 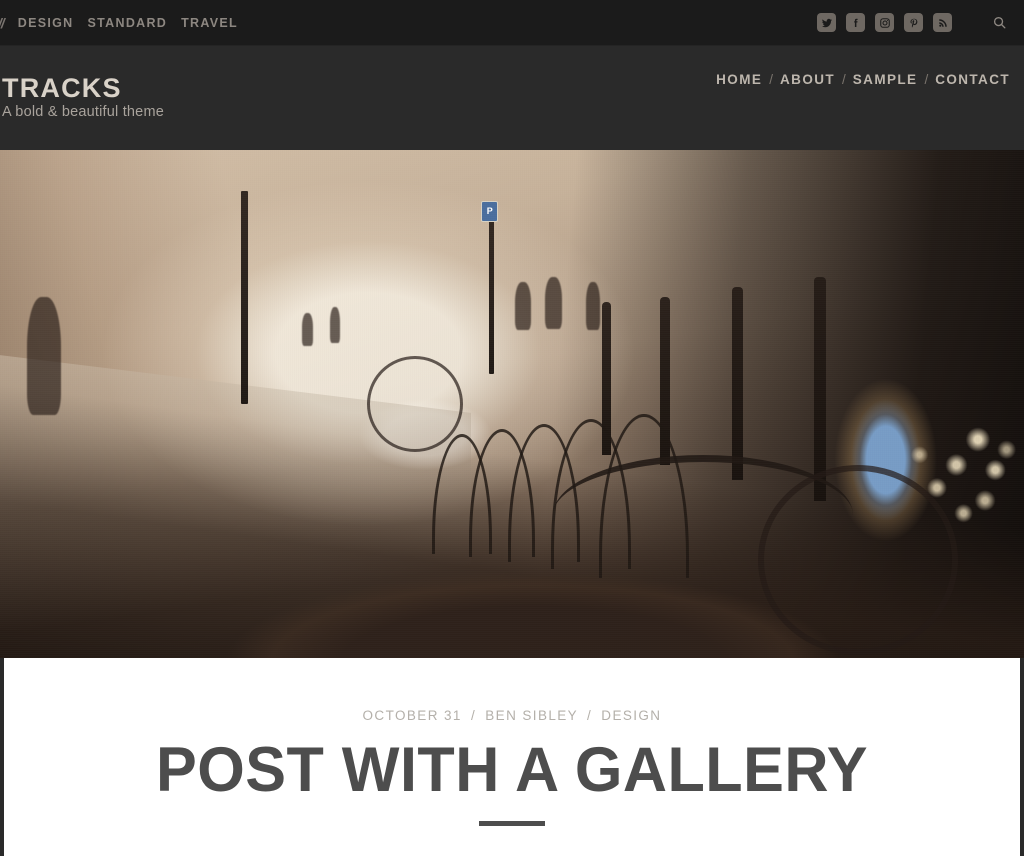 I want to click on category-links: // DESIGN STANDARD TRAVEL, so click(x=119, y=23).